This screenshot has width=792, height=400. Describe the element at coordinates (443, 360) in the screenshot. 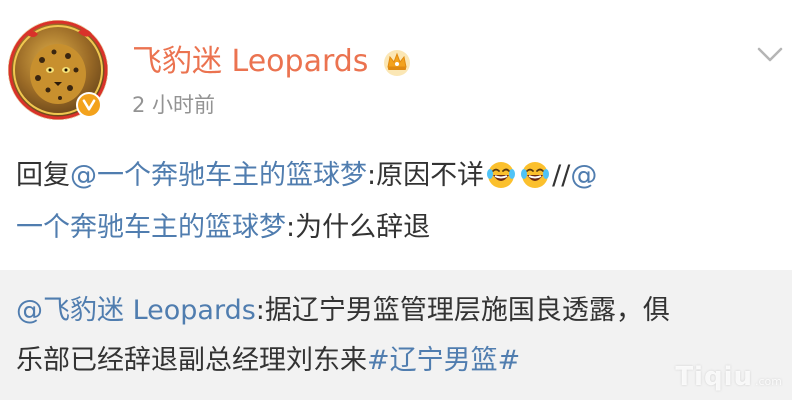

I see `hashtag-link: #辽宁男篮#` at that location.